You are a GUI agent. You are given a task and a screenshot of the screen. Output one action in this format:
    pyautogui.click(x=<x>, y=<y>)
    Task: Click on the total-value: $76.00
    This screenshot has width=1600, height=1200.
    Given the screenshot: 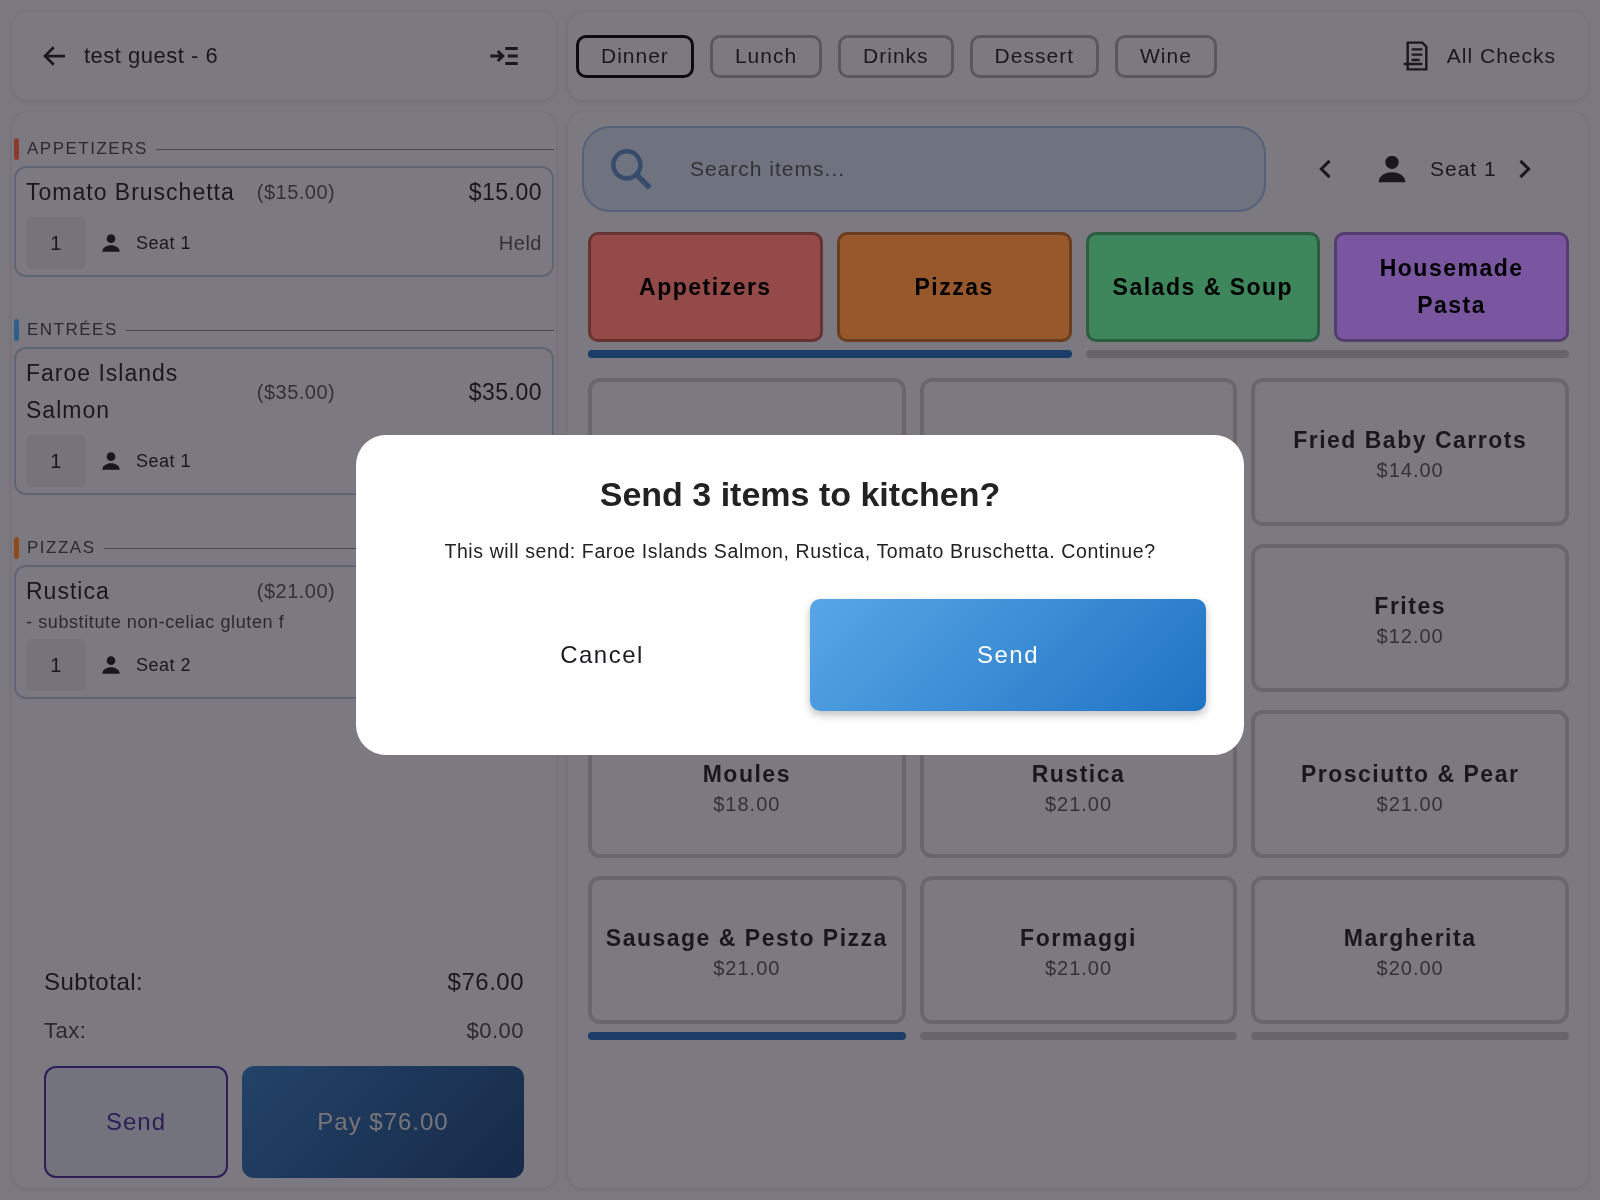 What is the action you would take?
    pyautogui.click(x=485, y=982)
    